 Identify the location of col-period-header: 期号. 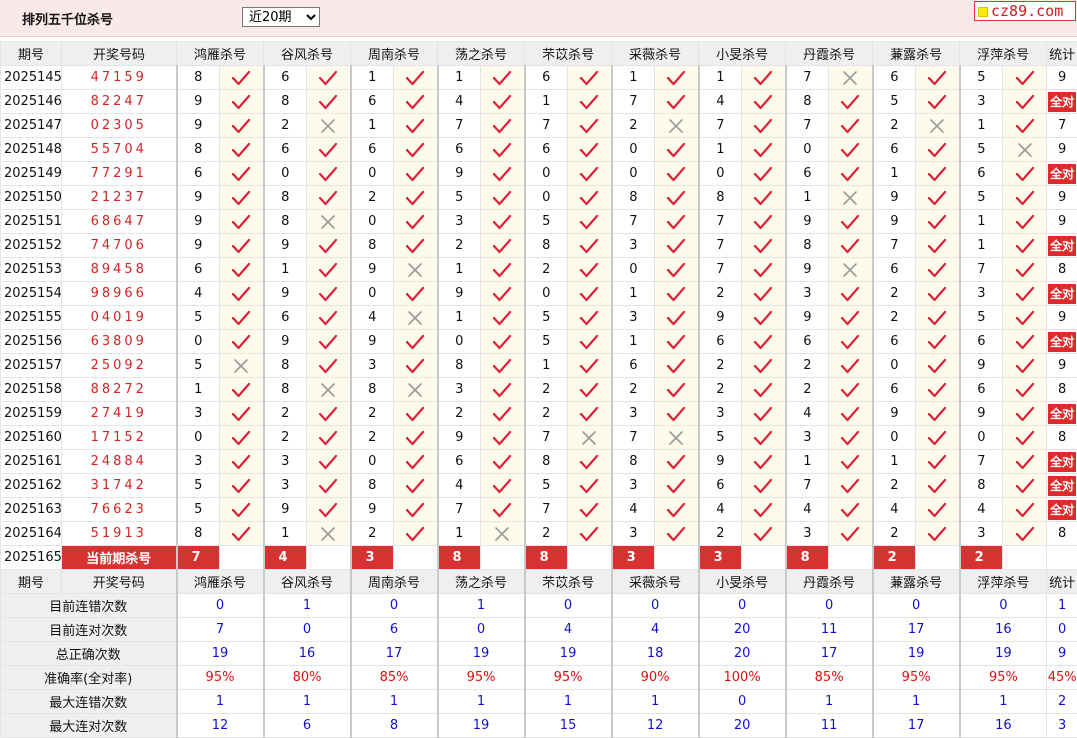
(31, 582).